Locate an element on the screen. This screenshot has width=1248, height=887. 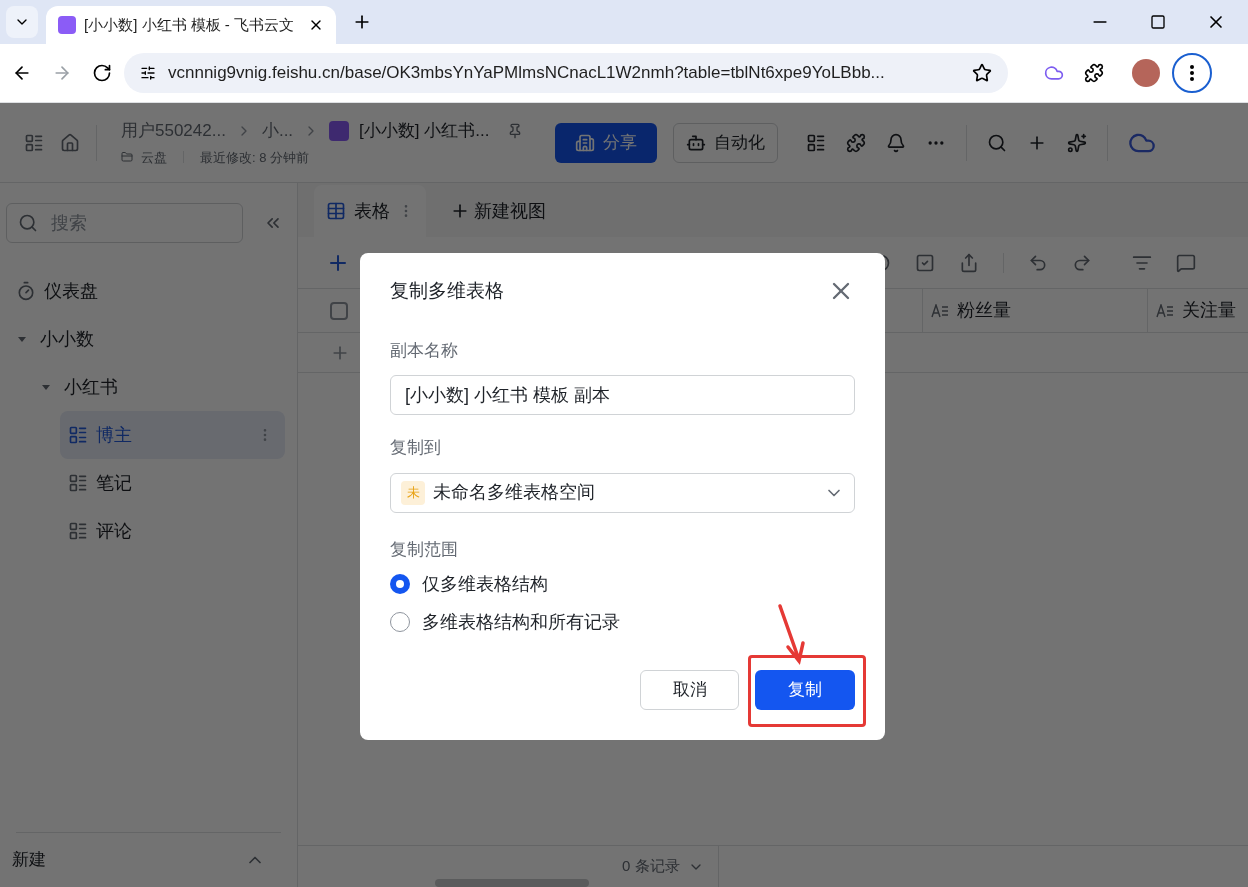
bell-icon is located at coordinates (896, 142).